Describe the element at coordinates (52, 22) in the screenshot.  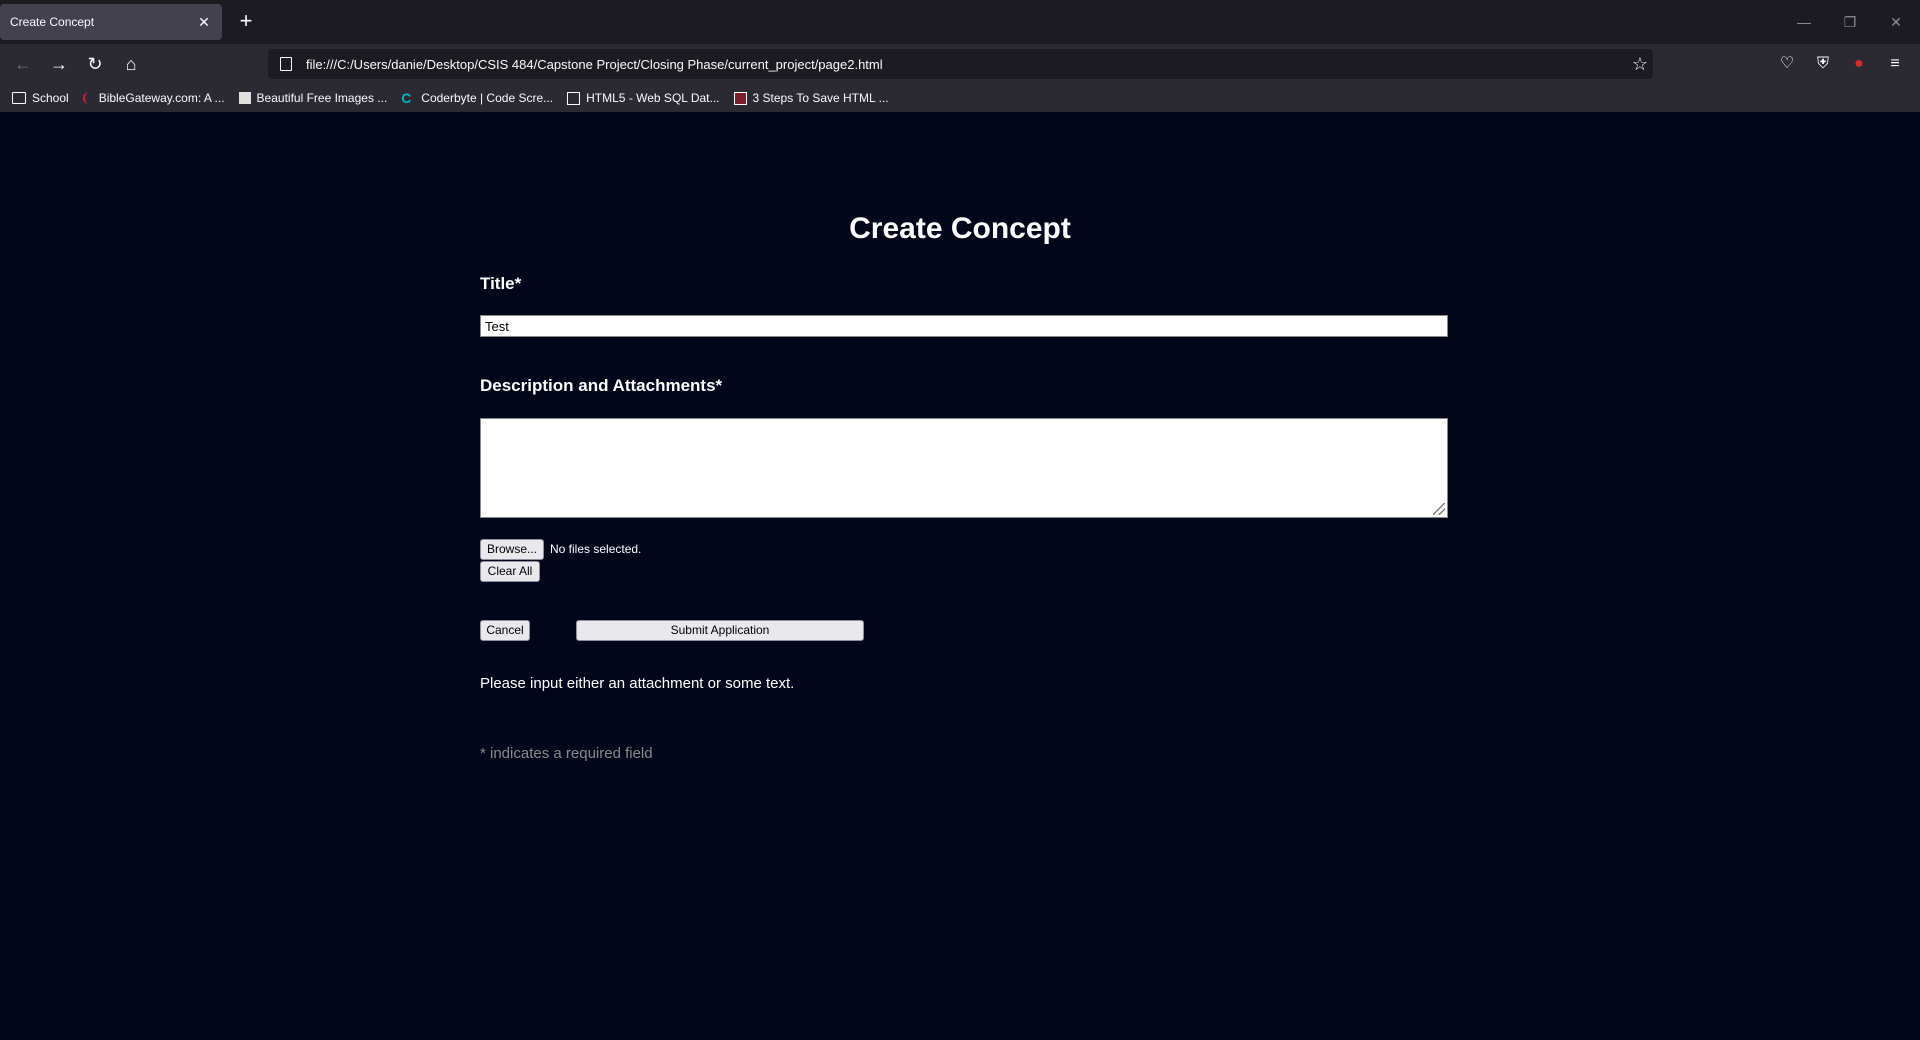
I see `tab-title: Create Concept` at that location.